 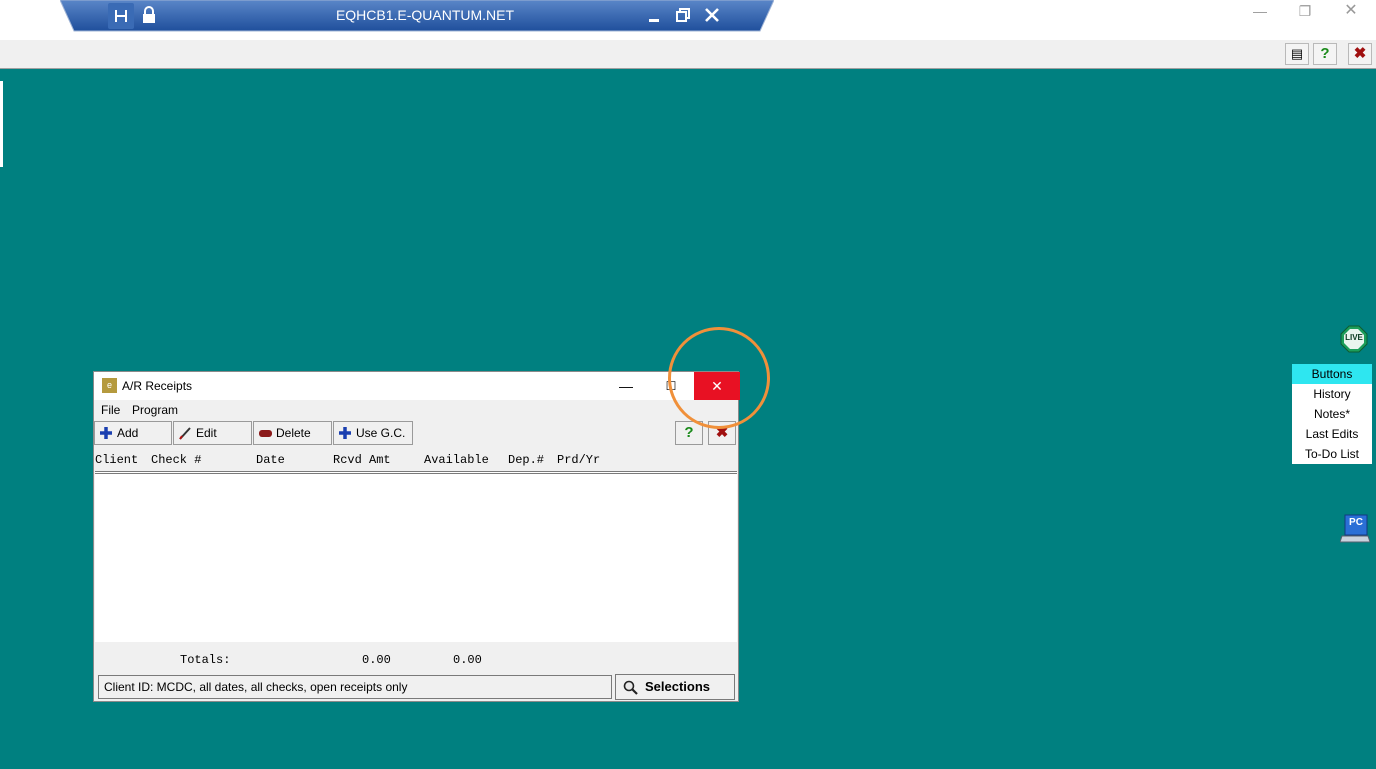 I want to click on window-minimize-button: —, so click(x=626, y=386).